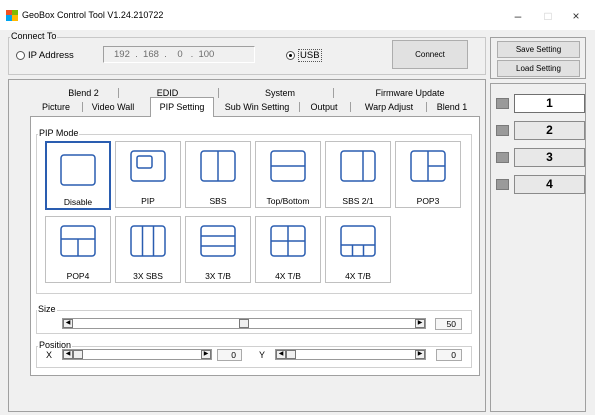 The height and width of the screenshot is (415, 595). What do you see at coordinates (288, 201) in the screenshot?
I see `pip-mode-label: Top/Bottom` at bounding box center [288, 201].